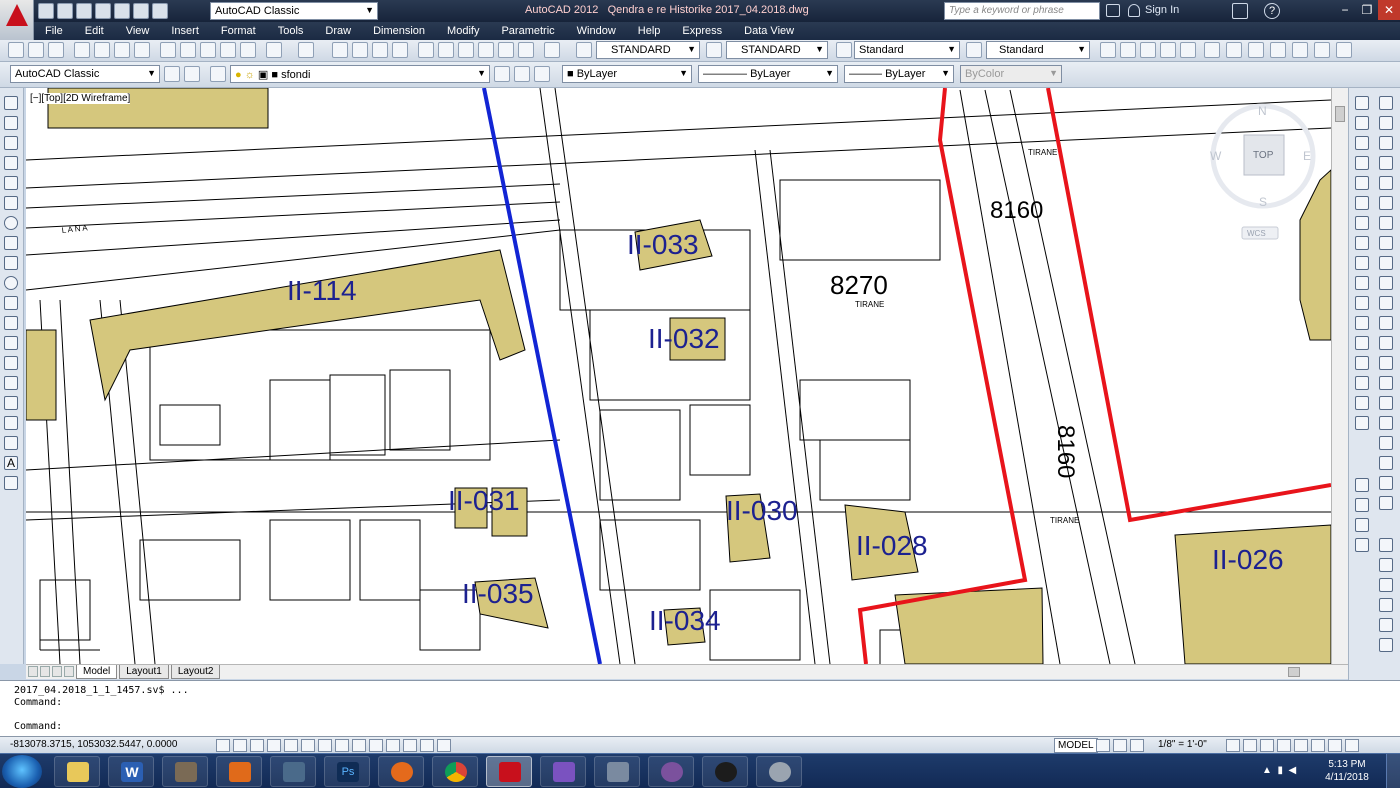 Image resolution: width=1400 pixels, height=788 pixels. I want to click on circle-icon, so click(11, 223).